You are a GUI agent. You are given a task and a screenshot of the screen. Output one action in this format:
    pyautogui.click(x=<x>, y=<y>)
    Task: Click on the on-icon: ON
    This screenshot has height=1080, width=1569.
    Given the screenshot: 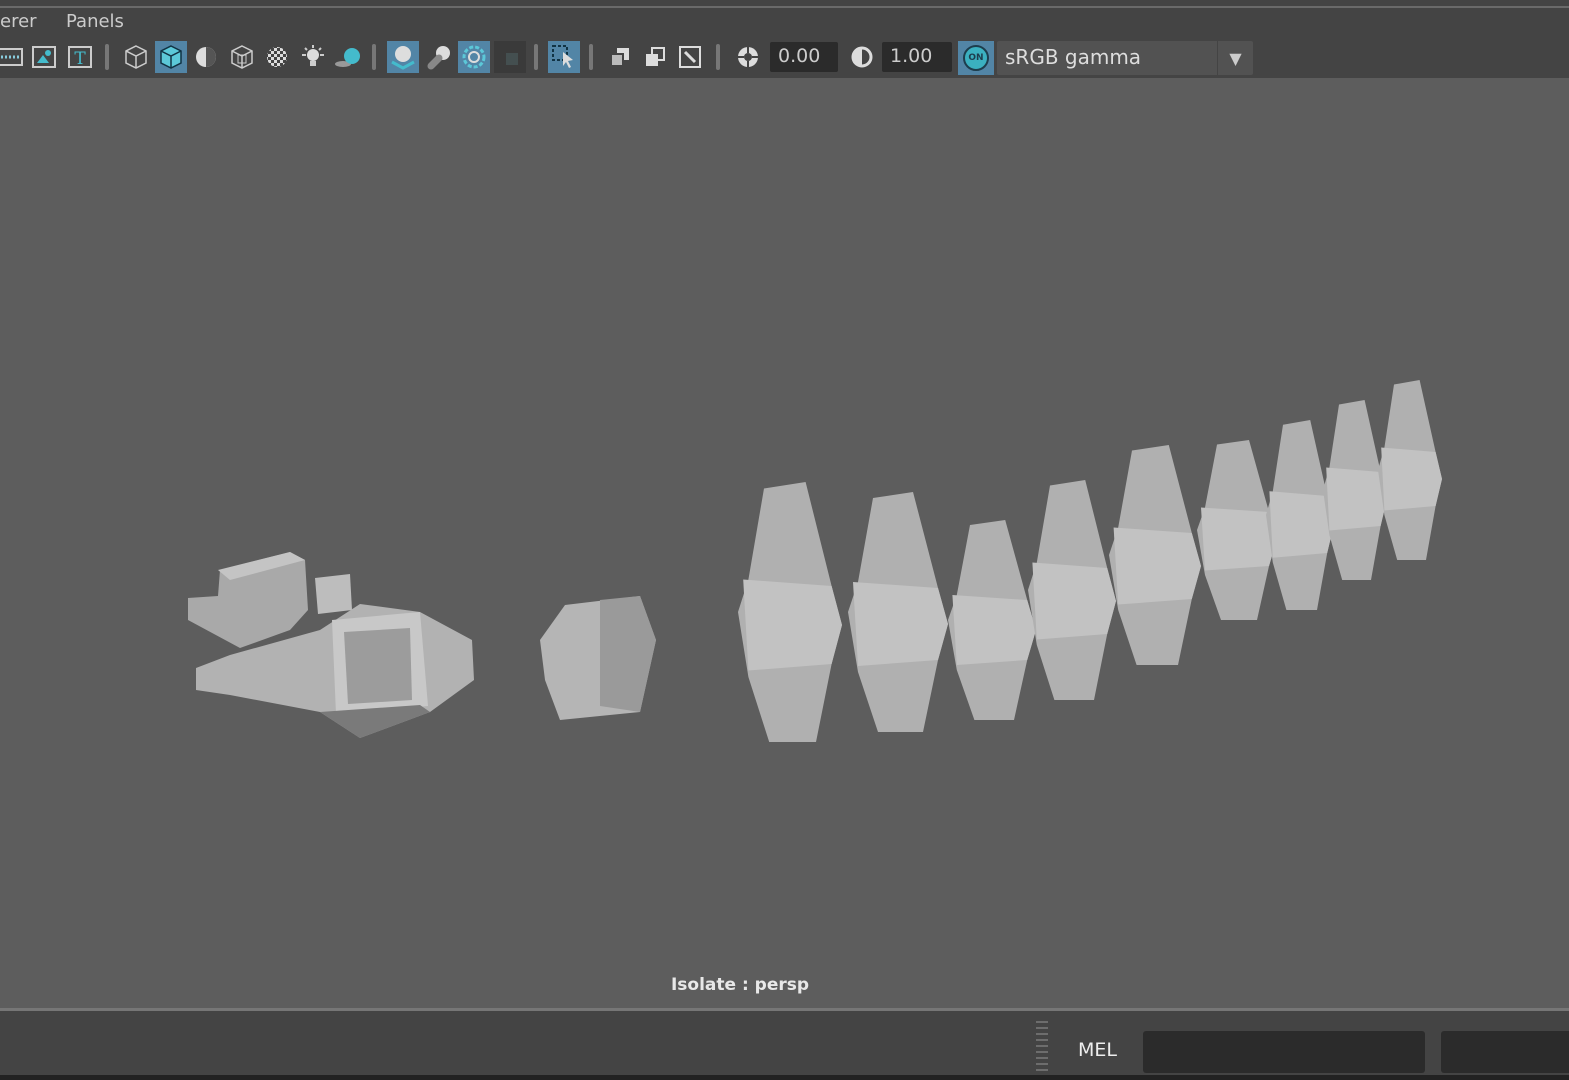 What is the action you would take?
    pyautogui.click(x=976, y=58)
    